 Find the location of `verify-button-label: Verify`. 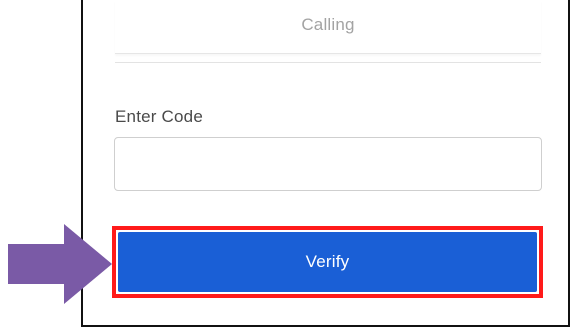

verify-button-label: Verify is located at coordinates (327, 261).